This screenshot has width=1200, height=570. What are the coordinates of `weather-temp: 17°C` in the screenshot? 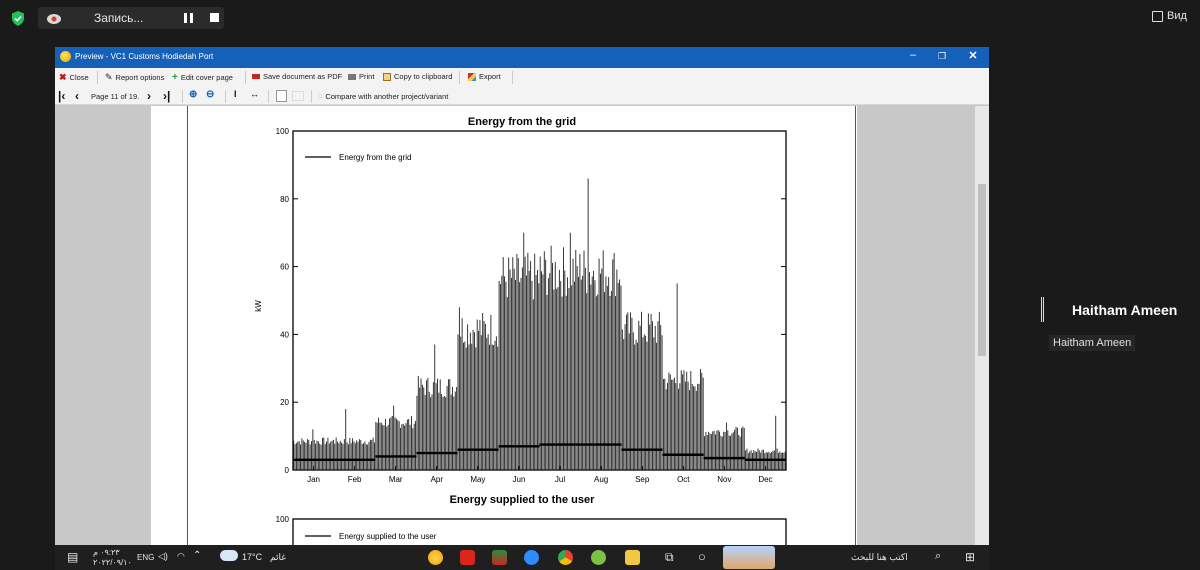 It's located at (252, 557).